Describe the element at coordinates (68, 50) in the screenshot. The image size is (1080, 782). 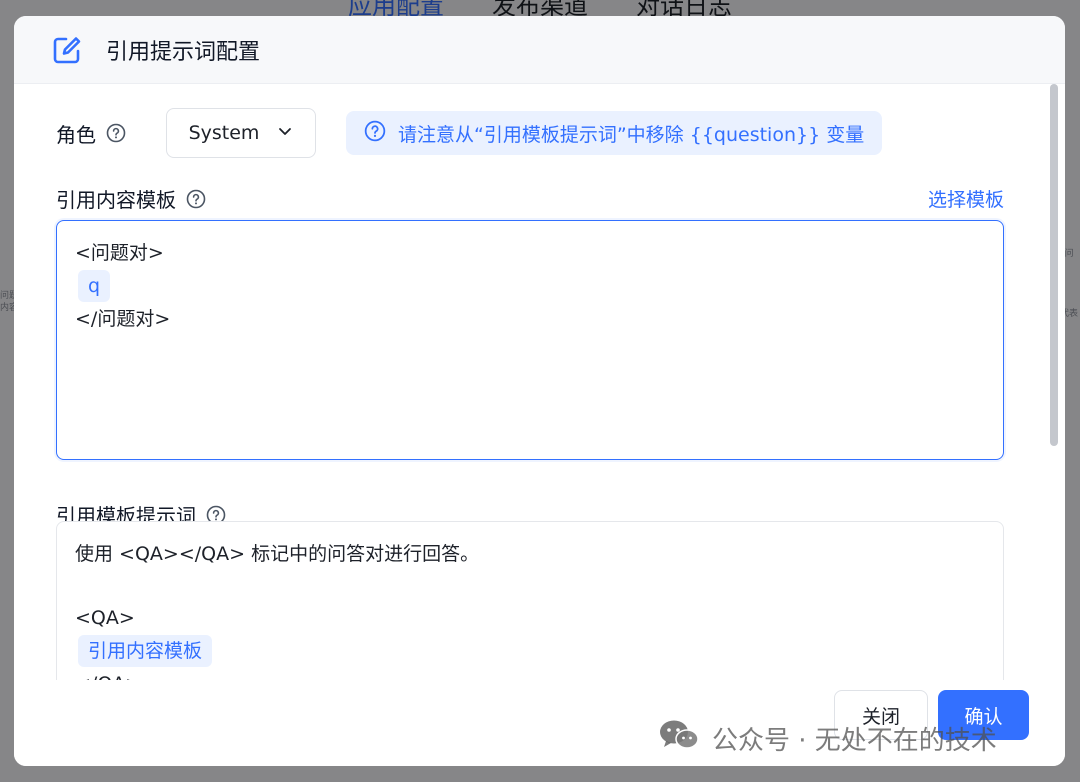
I see `edit-icon` at that location.